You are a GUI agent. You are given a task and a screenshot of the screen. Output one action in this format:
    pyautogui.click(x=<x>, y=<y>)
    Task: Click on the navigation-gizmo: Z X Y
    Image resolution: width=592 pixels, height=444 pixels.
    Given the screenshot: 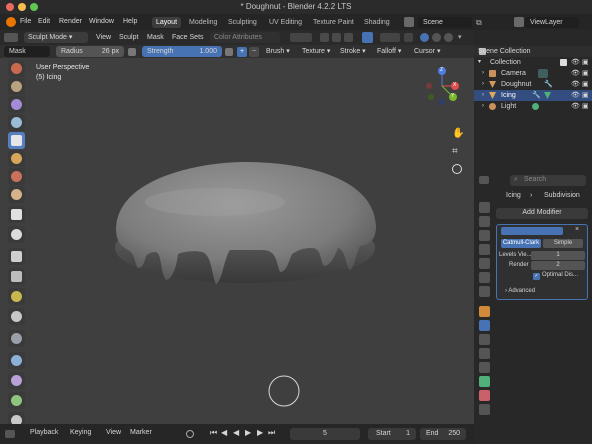 What is the action you would take?
    pyautogui.click(x=442, y=86)
    